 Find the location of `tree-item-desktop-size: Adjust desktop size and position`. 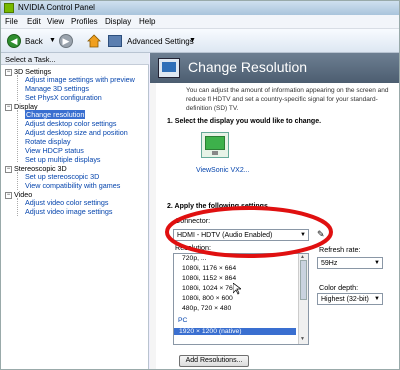

tree-item-desktop-size: Adjust desktop size and position is located at coordinates (76, 132).